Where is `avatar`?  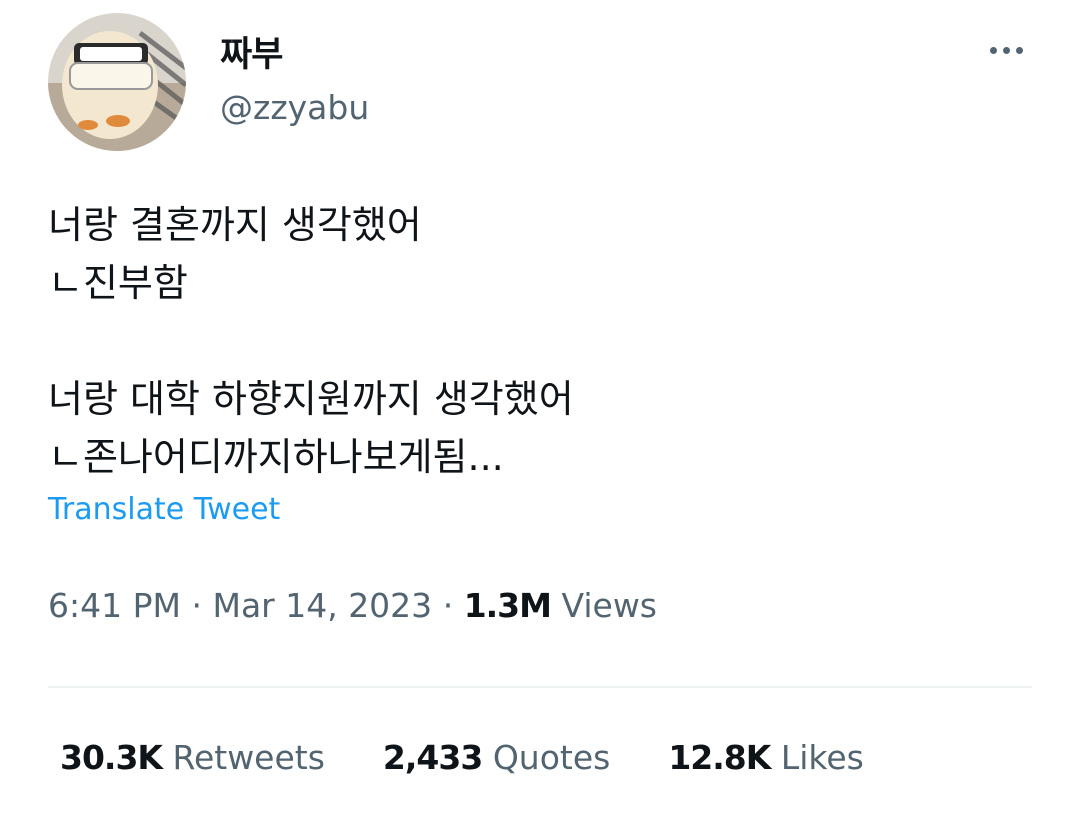 avatar is located at coordinates (117, 82).